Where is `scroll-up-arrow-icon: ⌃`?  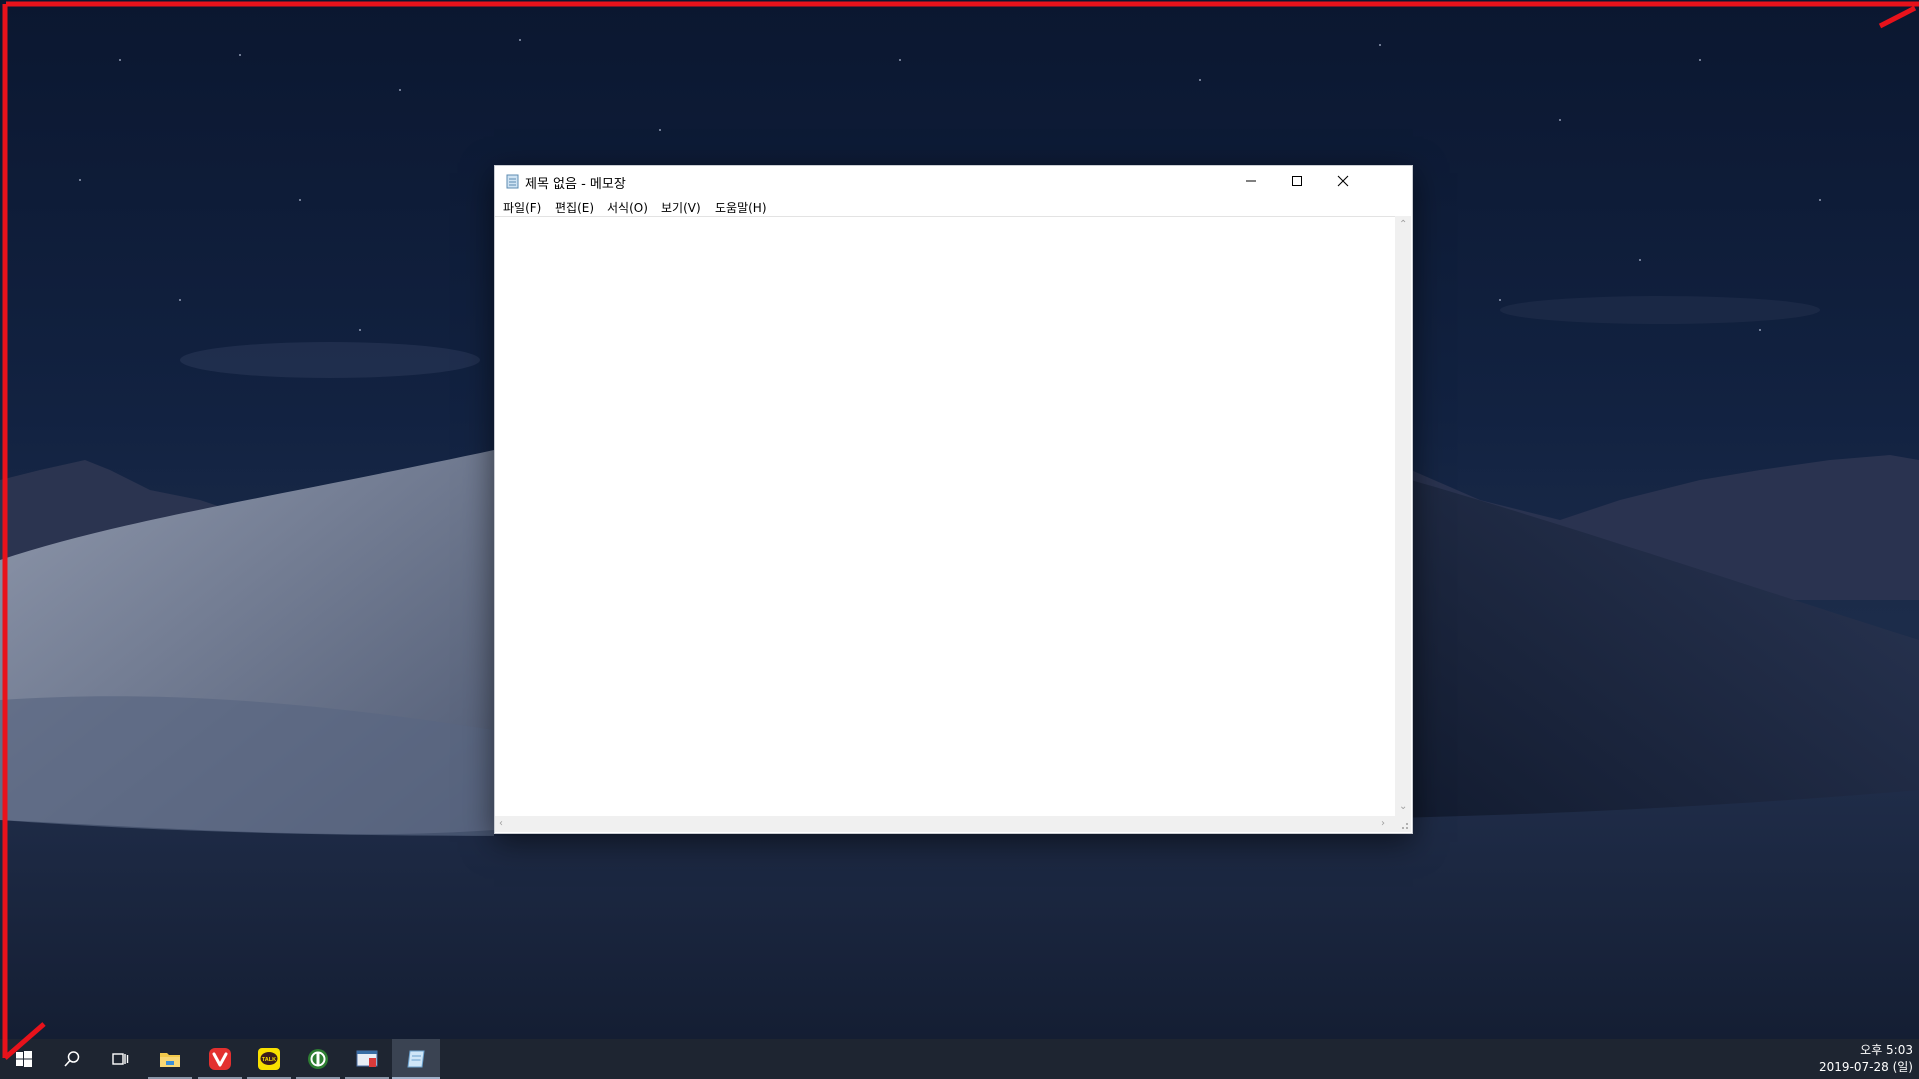
scroll-up-arrow-icon: ⌃ is located at coordinates (1403, 225).